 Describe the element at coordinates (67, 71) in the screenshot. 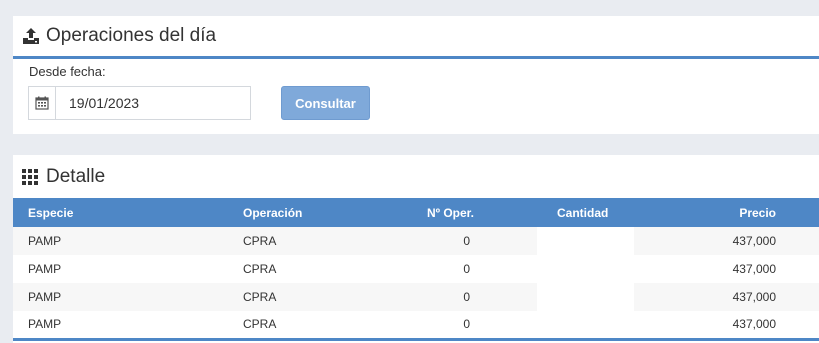

I see `date-from-label: Desde fecha:` at that location.